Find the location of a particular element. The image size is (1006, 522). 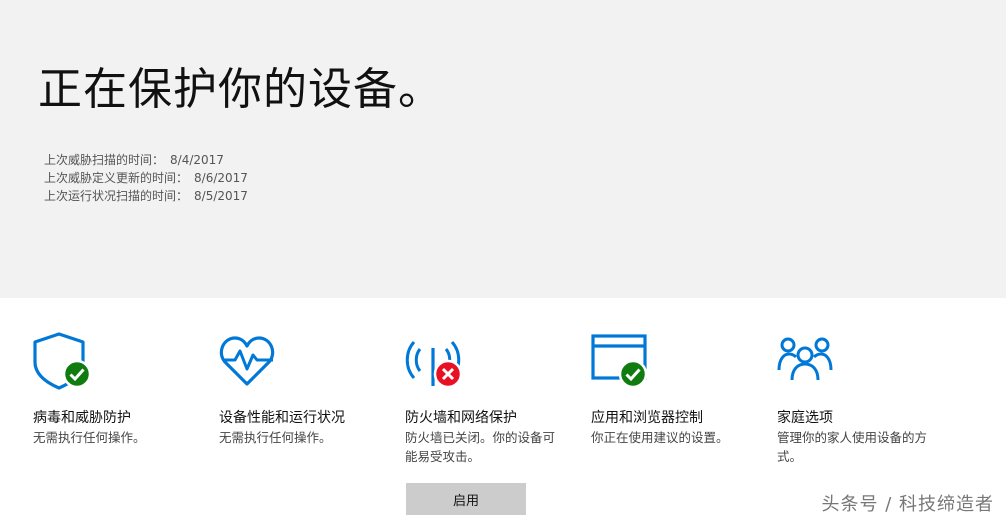

browser-check-icon is located at coordinates (623, 362).